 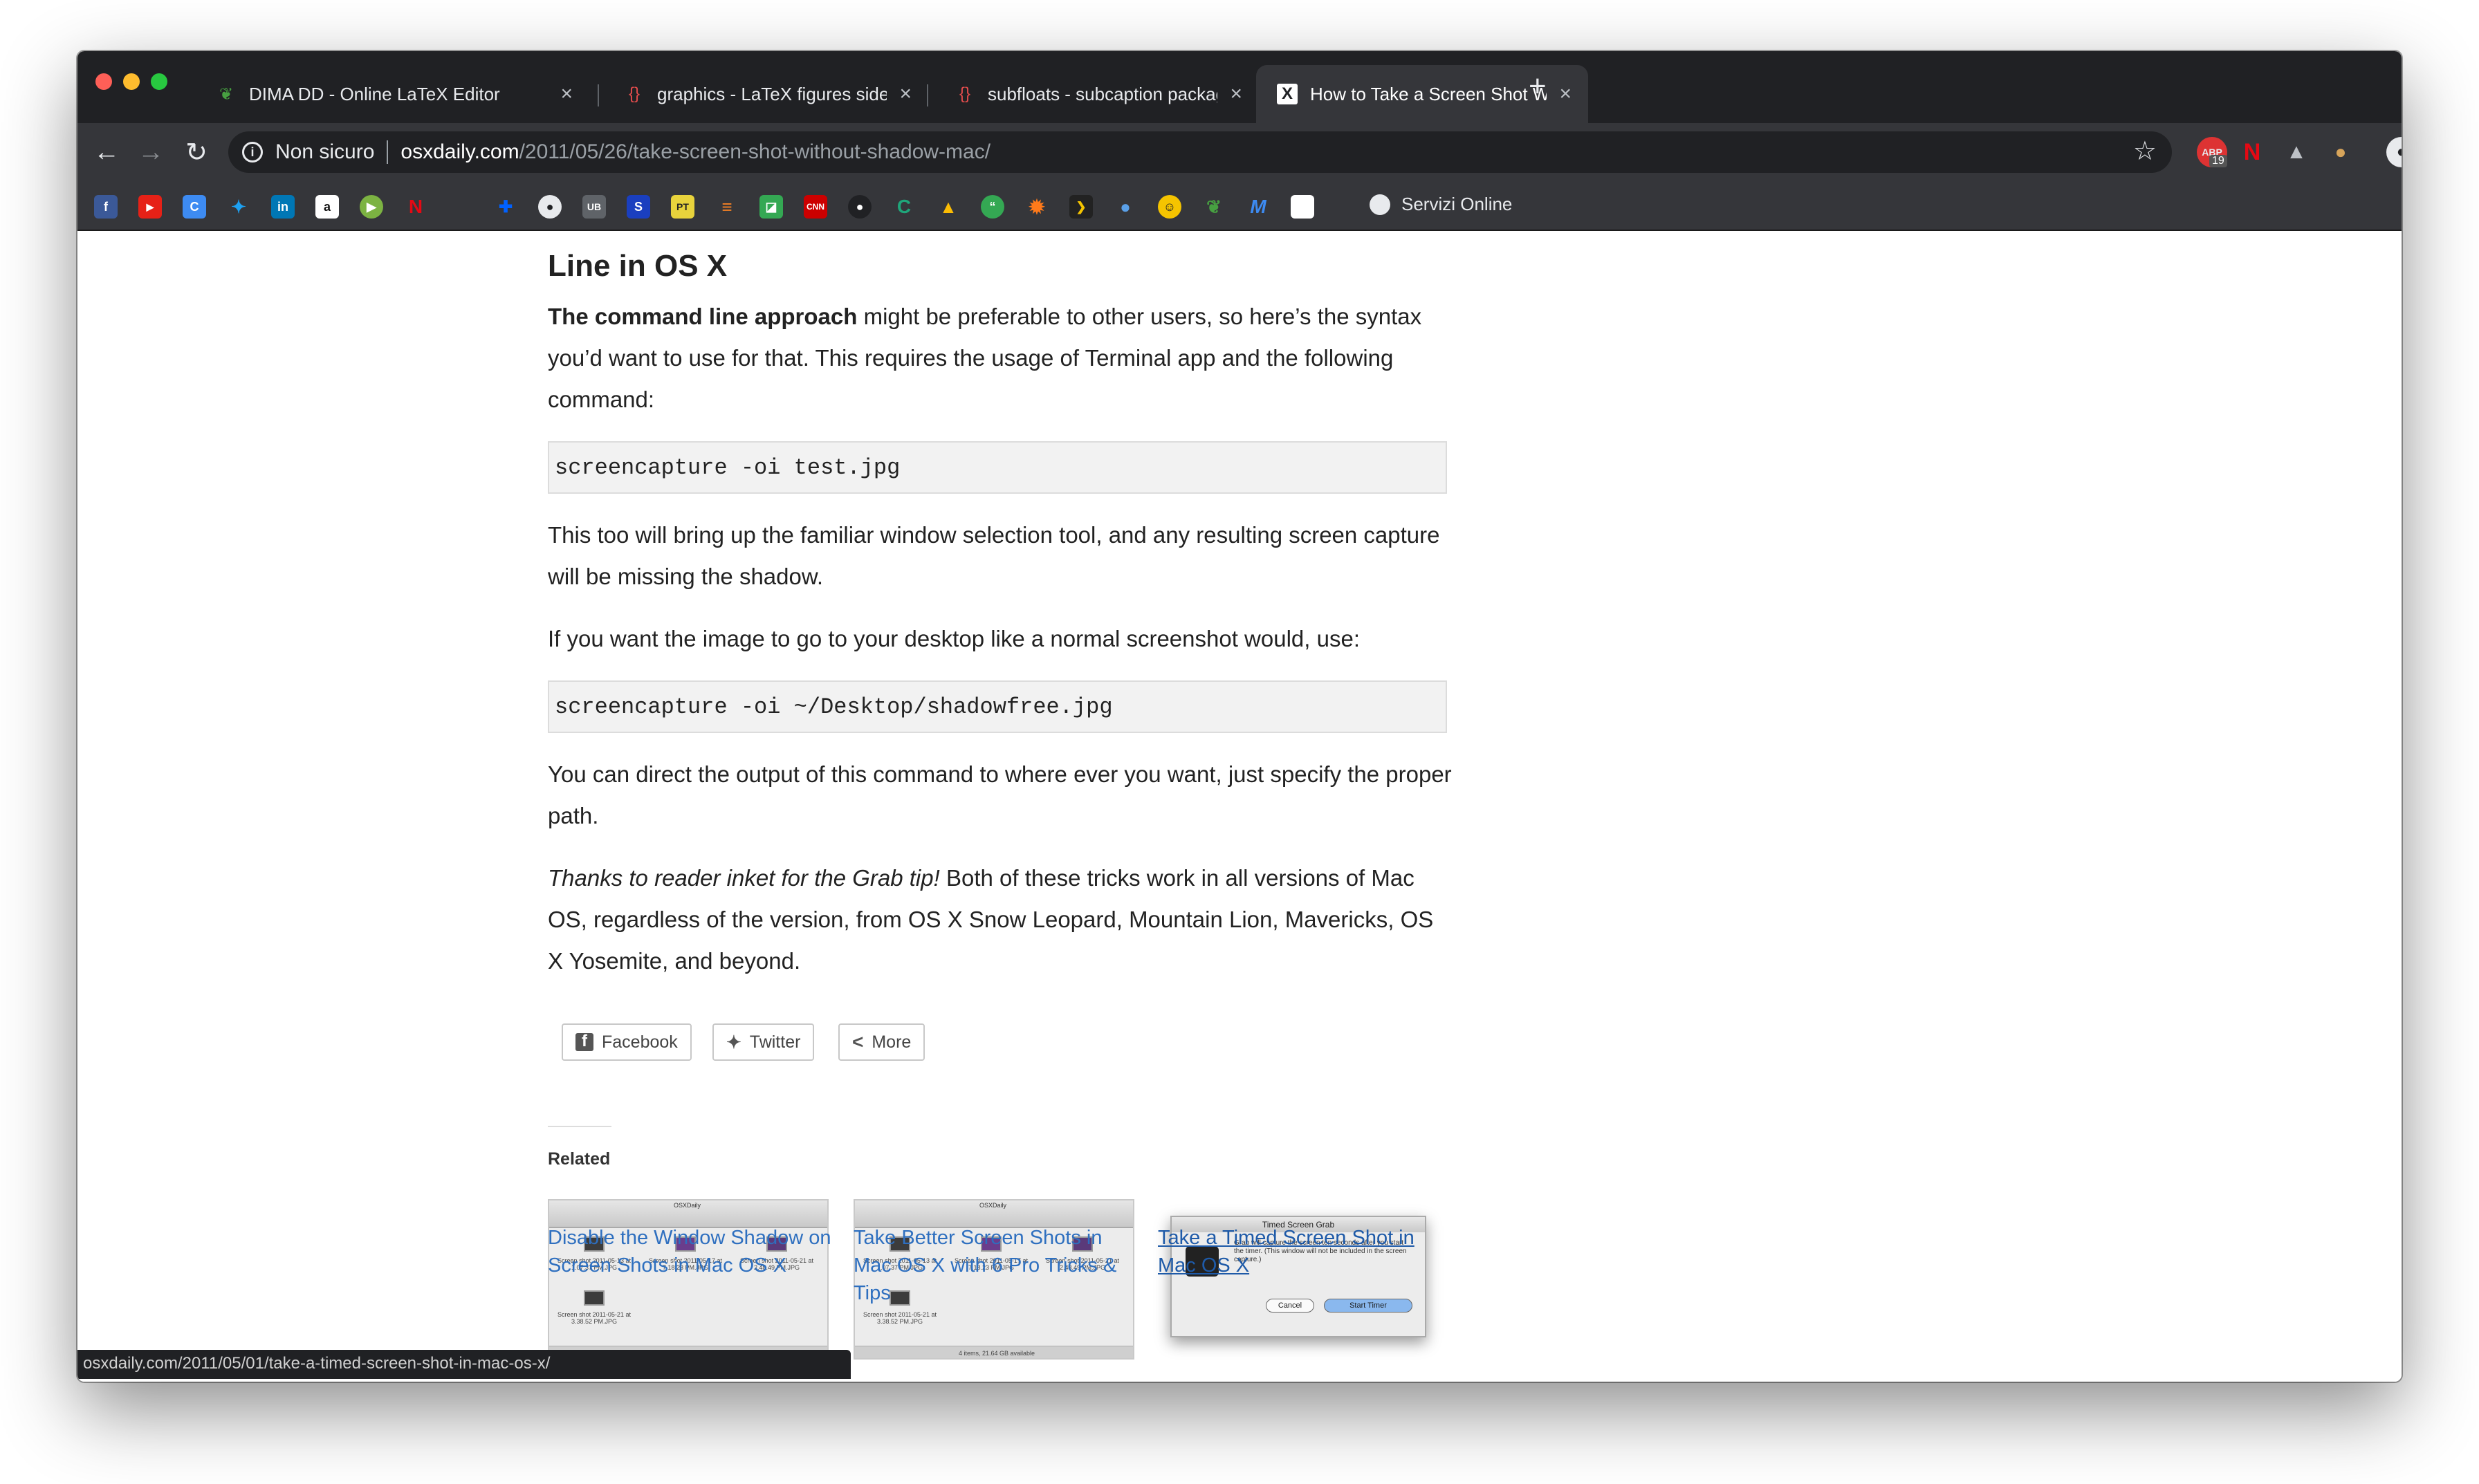 I want to click on cnn-bookmark-icon: CNN, so click(x=816, y=207).